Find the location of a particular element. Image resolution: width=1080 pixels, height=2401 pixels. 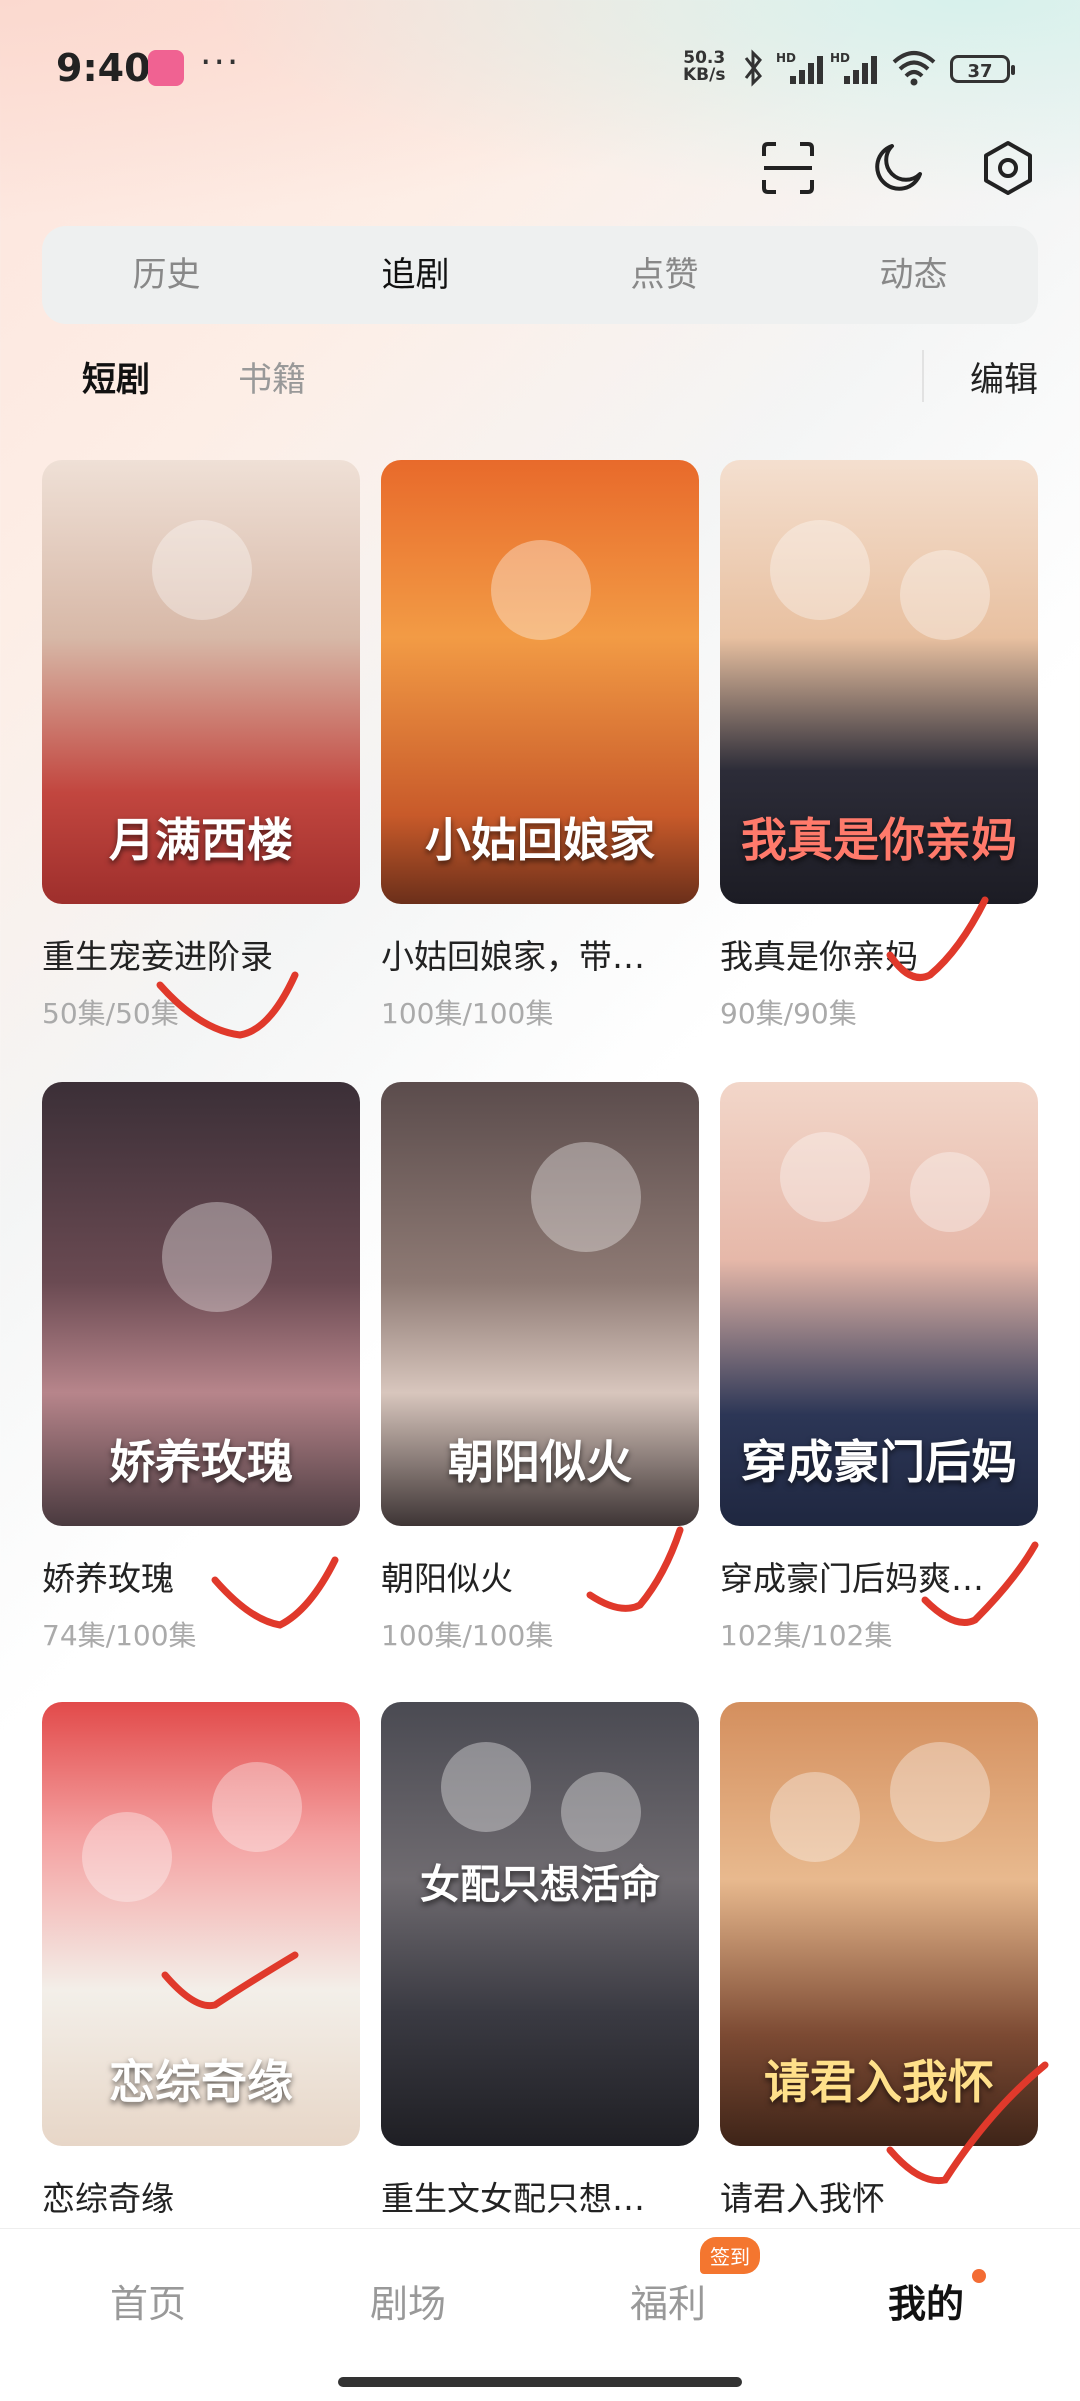

subtab-bar: 短剧 书籍 编辑 is located at coordinates (540, 379).